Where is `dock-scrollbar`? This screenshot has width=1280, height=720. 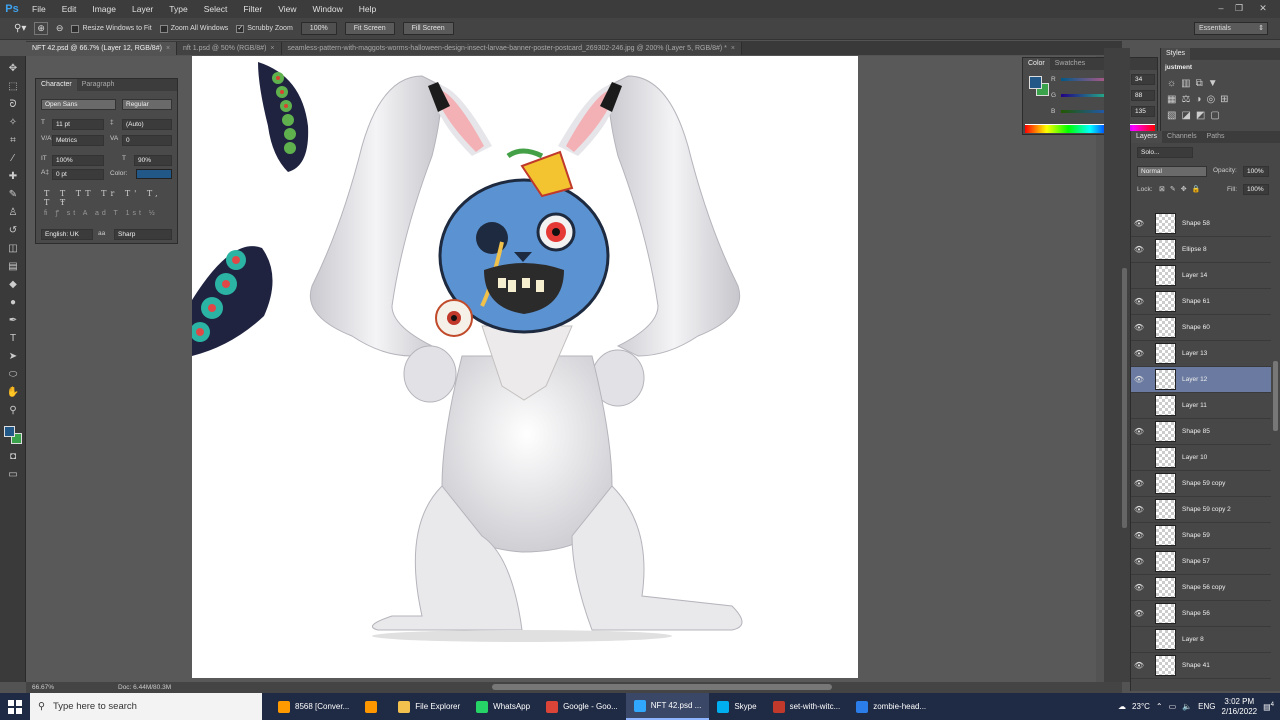 dock-scrollbar is located at coordinates (1124, 398).